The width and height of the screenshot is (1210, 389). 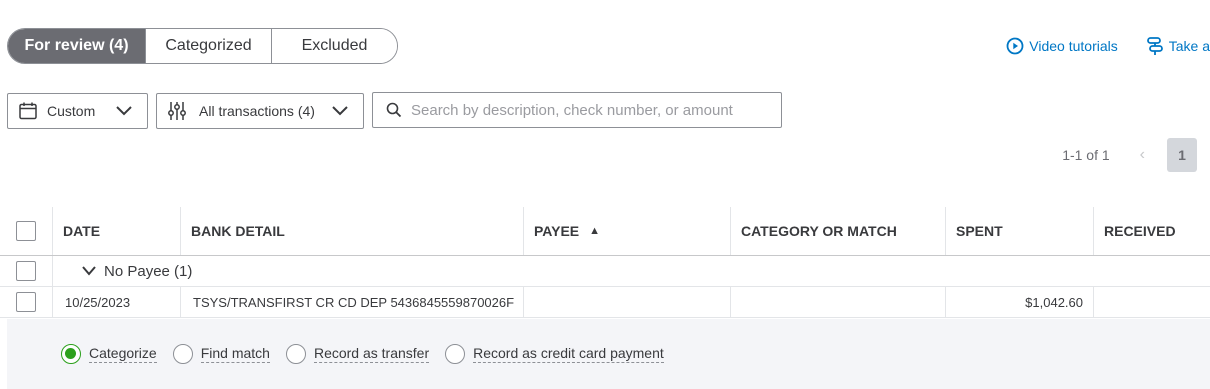 I want to click on transactions-filter-dropdown: All transactions (4), so click(x=260, y=111).